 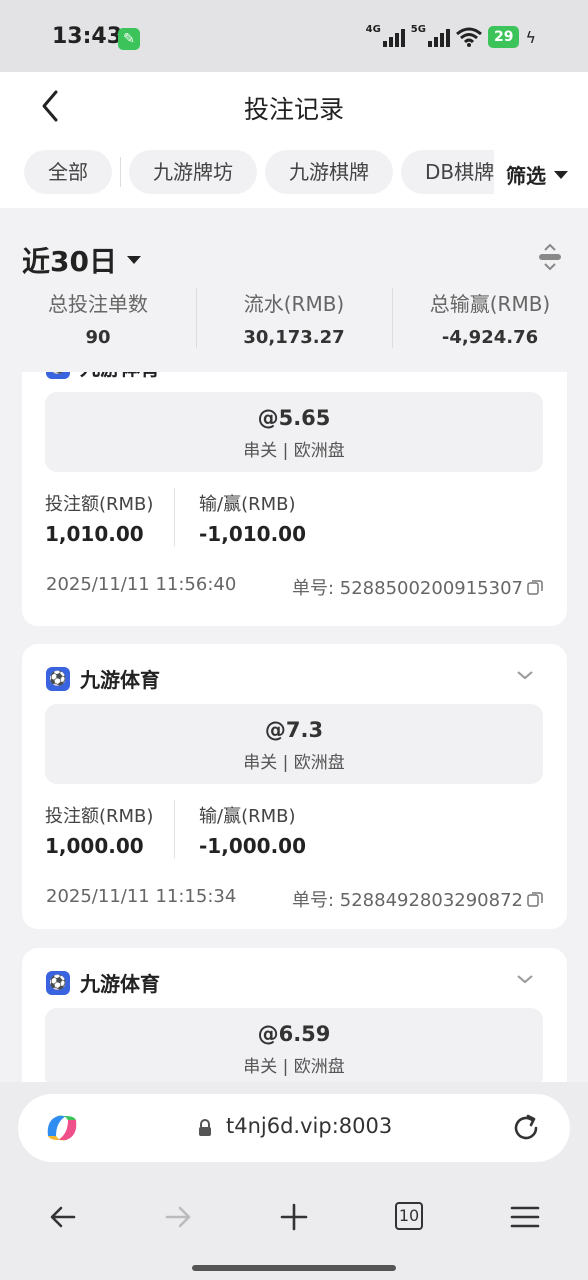 I want to click on stat-total-bets: 总投注单数 90, so click(x=98, y=318).